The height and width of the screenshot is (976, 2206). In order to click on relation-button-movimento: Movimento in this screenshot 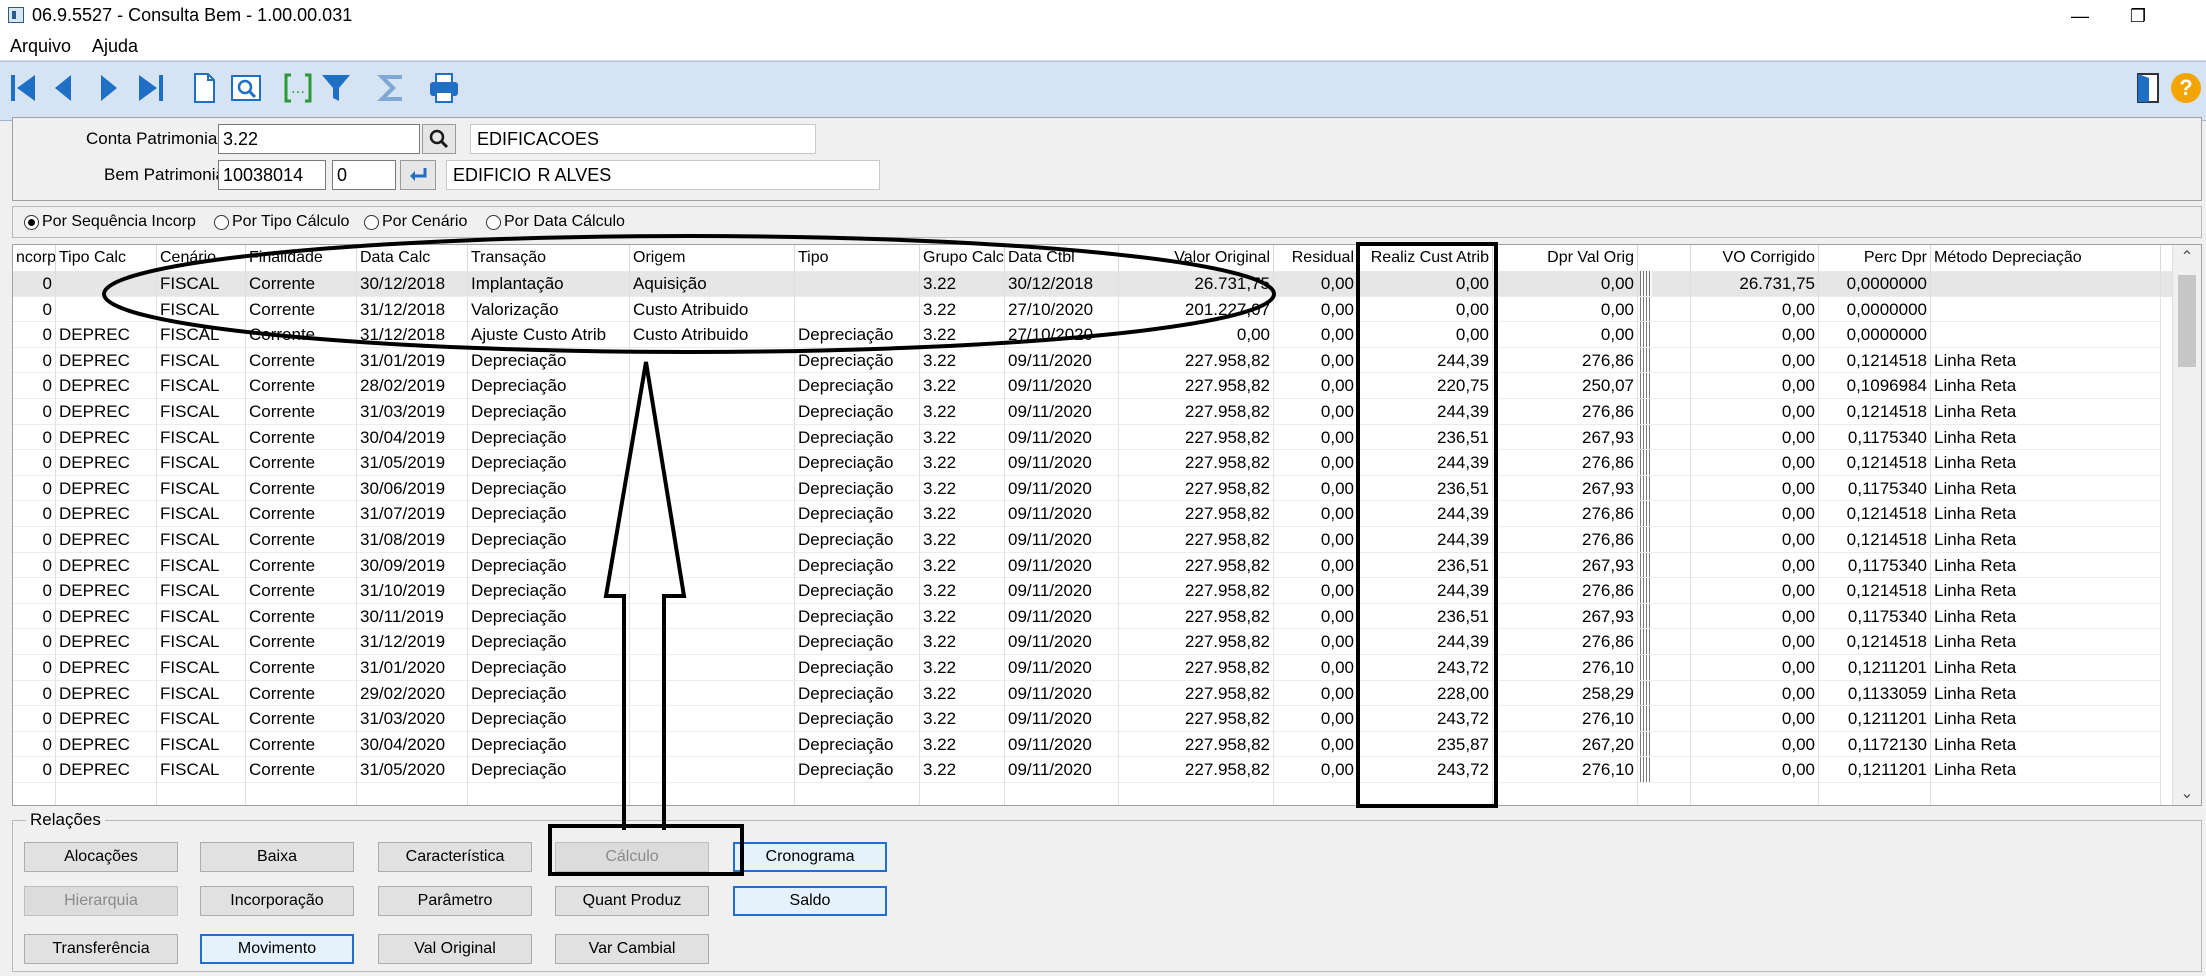, I will do `click(277, 949)`.